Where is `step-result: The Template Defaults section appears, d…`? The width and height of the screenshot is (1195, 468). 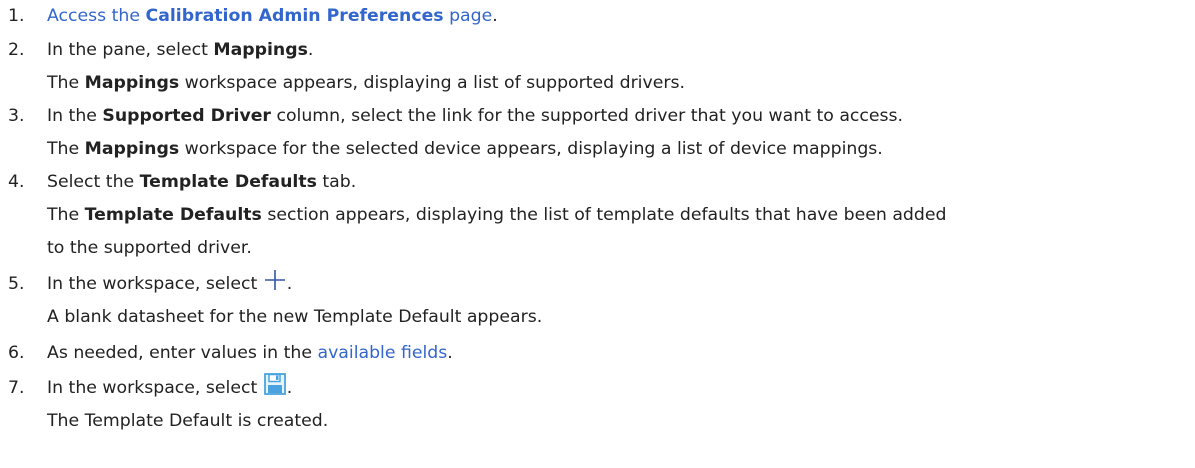 step-result: The Template Defaults section appears, d… is located at coordinates (497, 215).